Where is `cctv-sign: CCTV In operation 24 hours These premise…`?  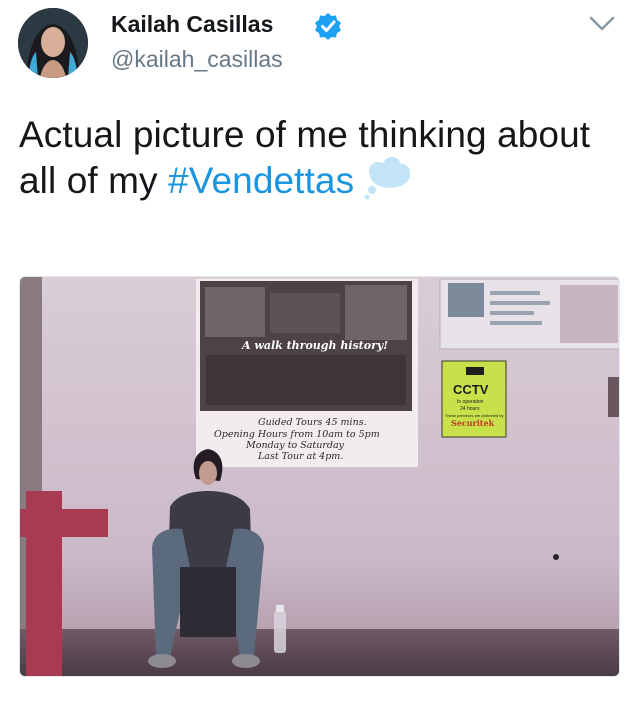 cctv-sign: CCTV In operation 24 hours These premise… is located at coordinates (474, 399).